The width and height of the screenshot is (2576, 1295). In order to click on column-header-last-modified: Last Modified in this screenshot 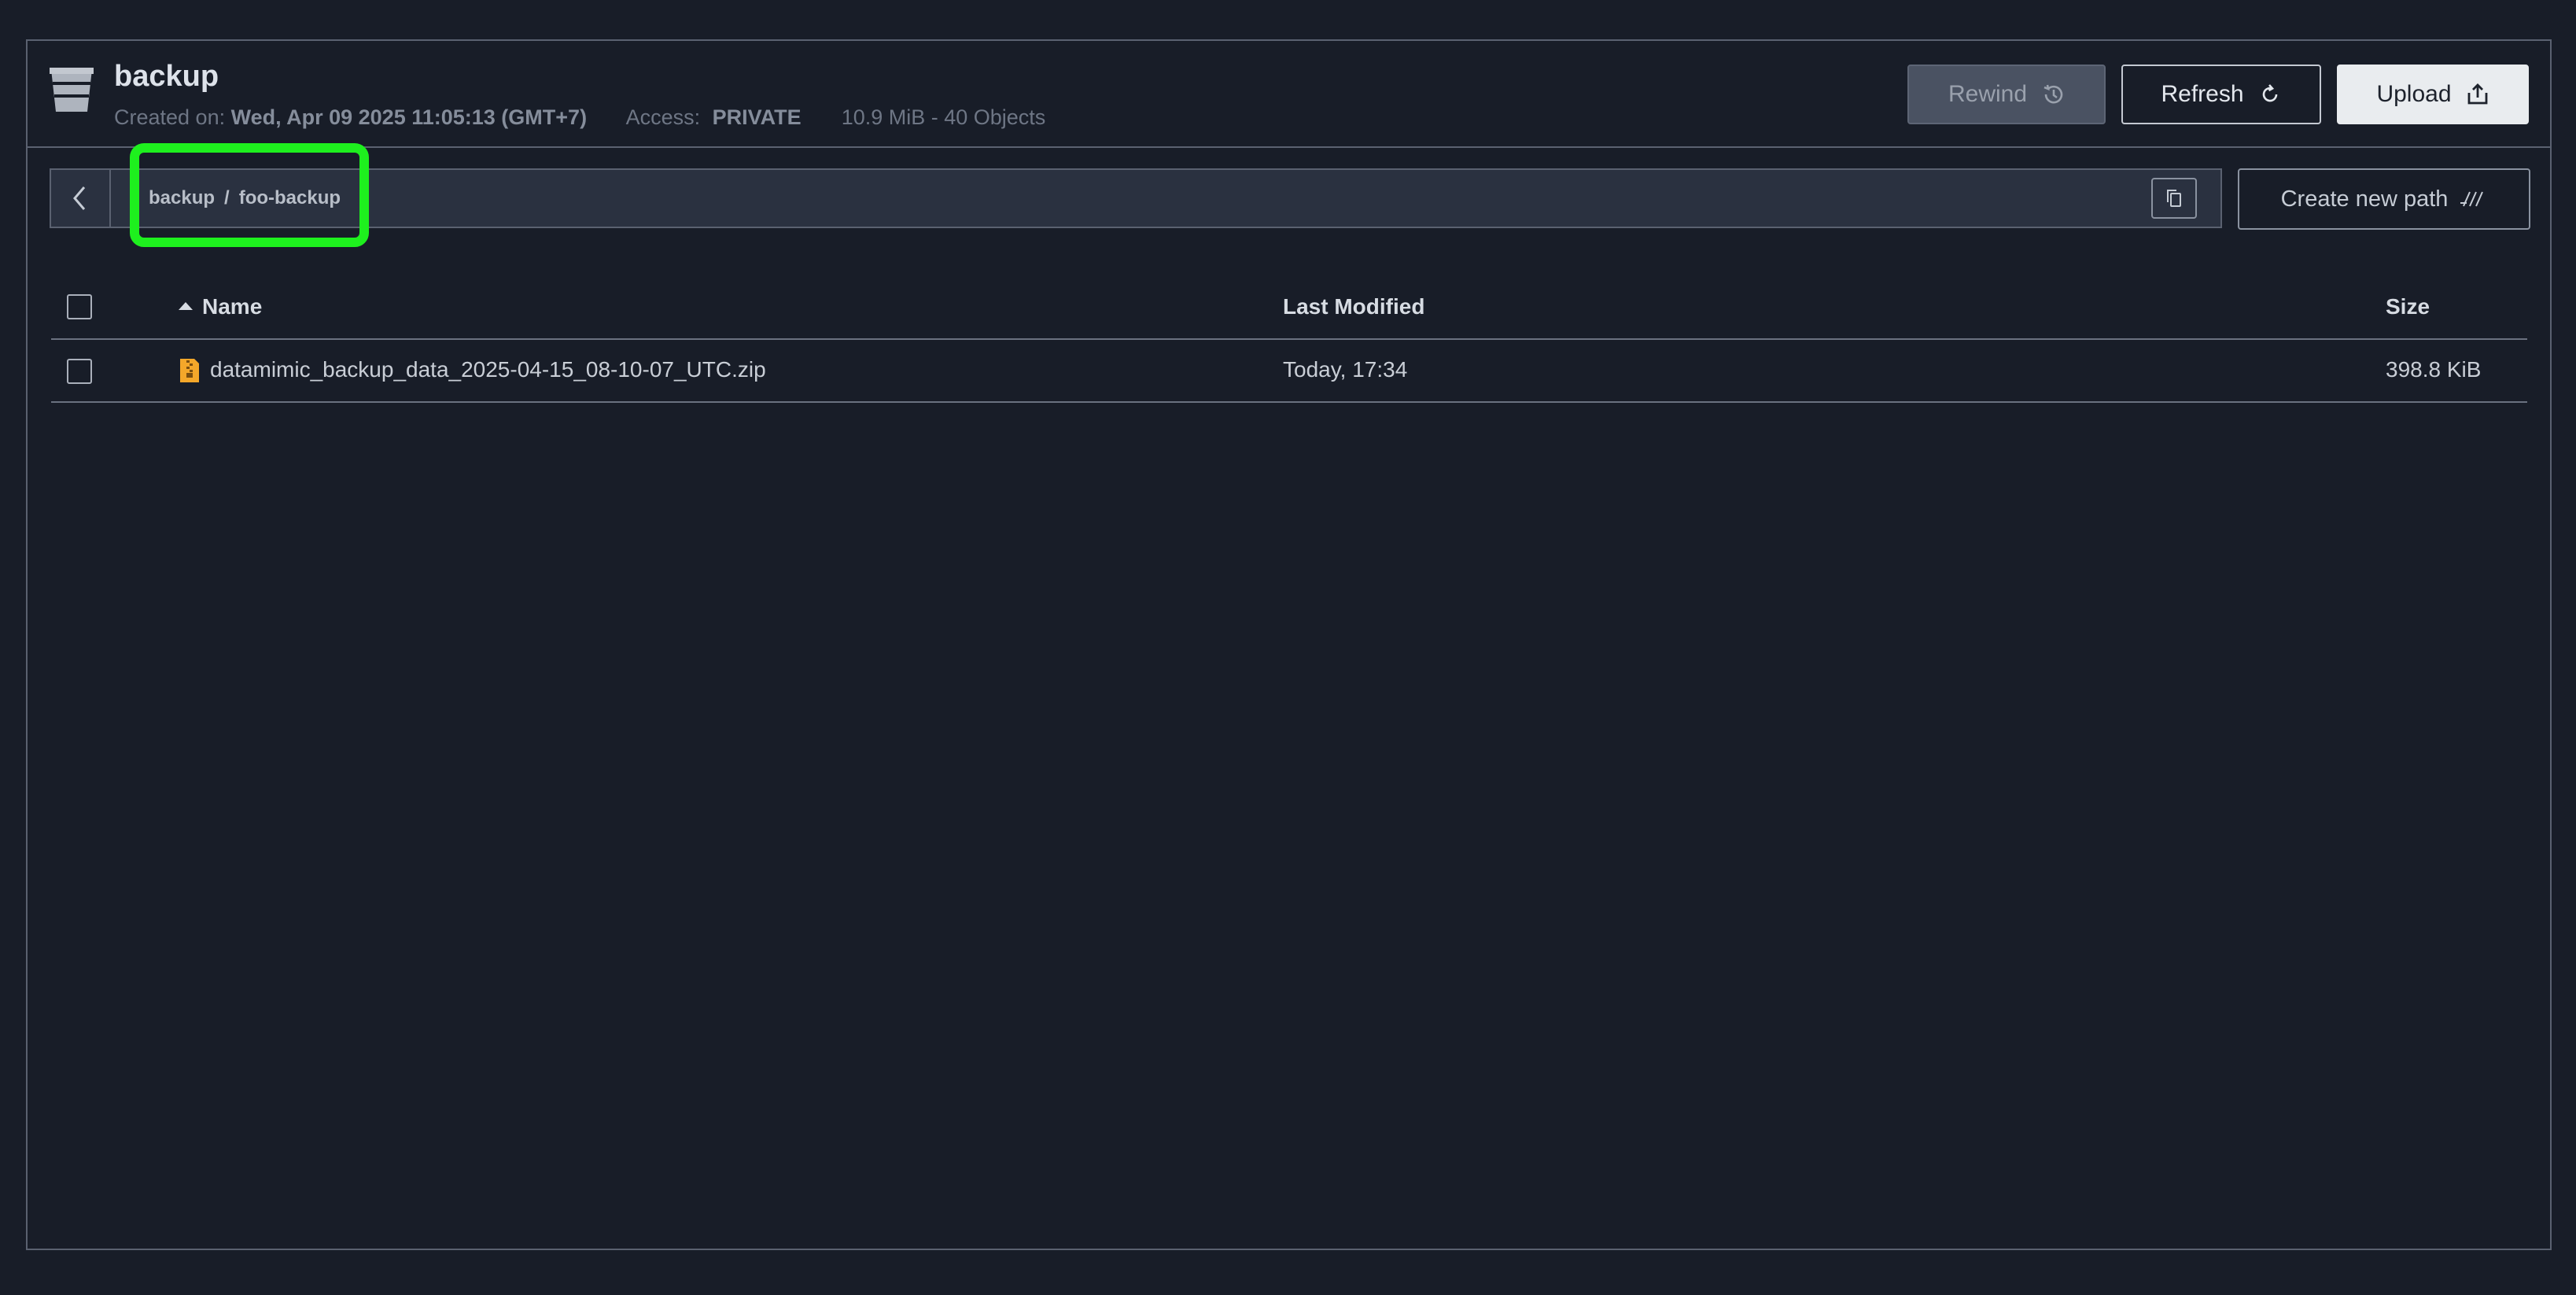, I will do `click(1353, 306)`.